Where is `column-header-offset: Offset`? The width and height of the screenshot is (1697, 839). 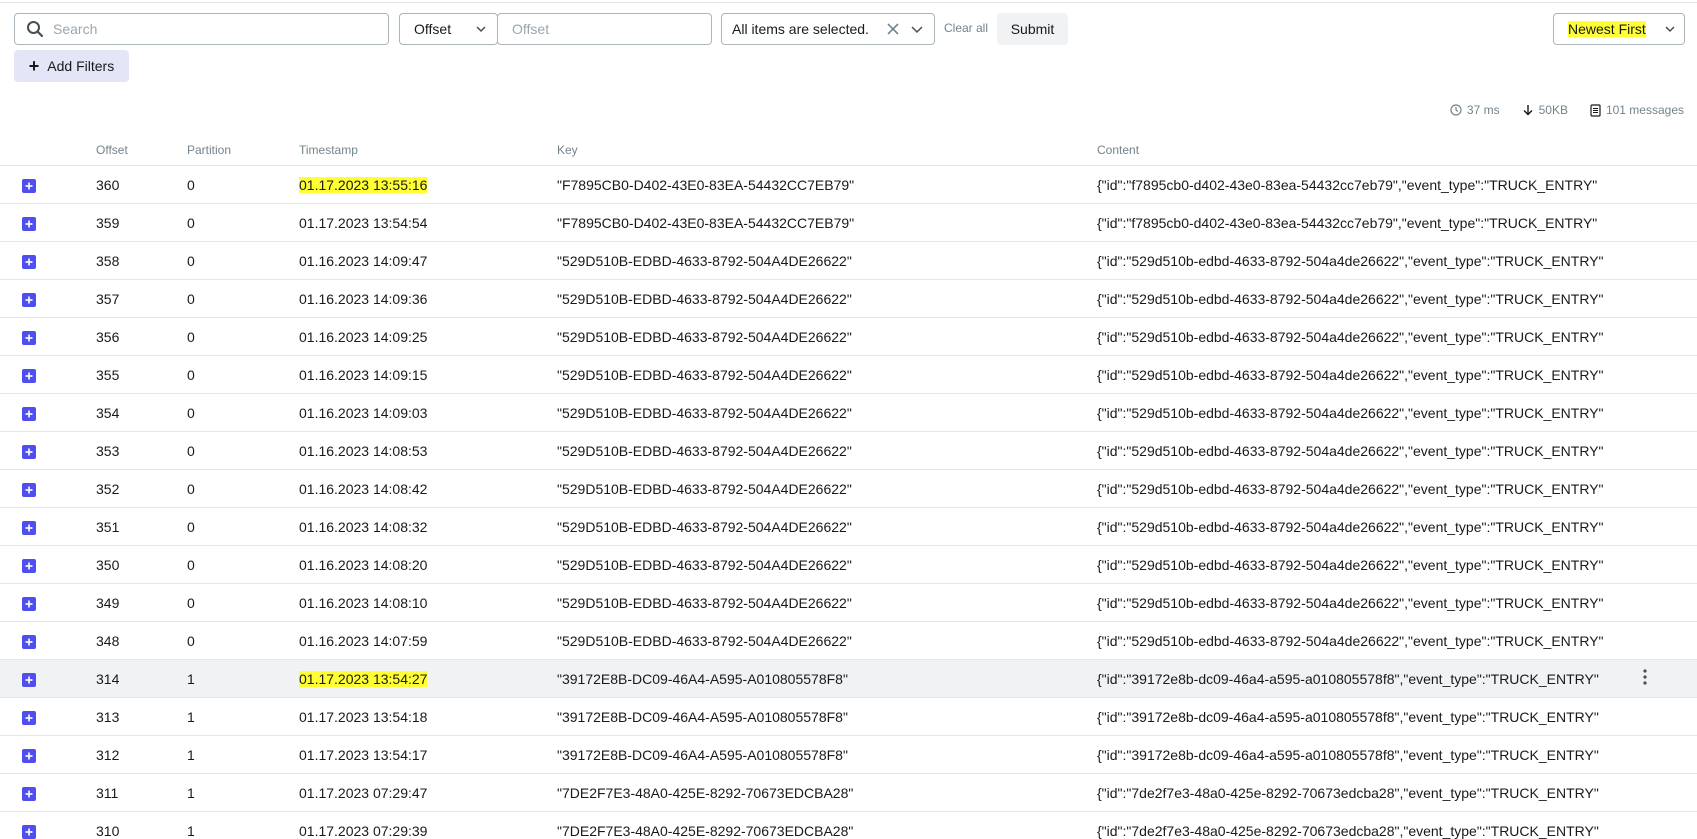 column-header-offset: Offset is located at coordinates (141, 150).